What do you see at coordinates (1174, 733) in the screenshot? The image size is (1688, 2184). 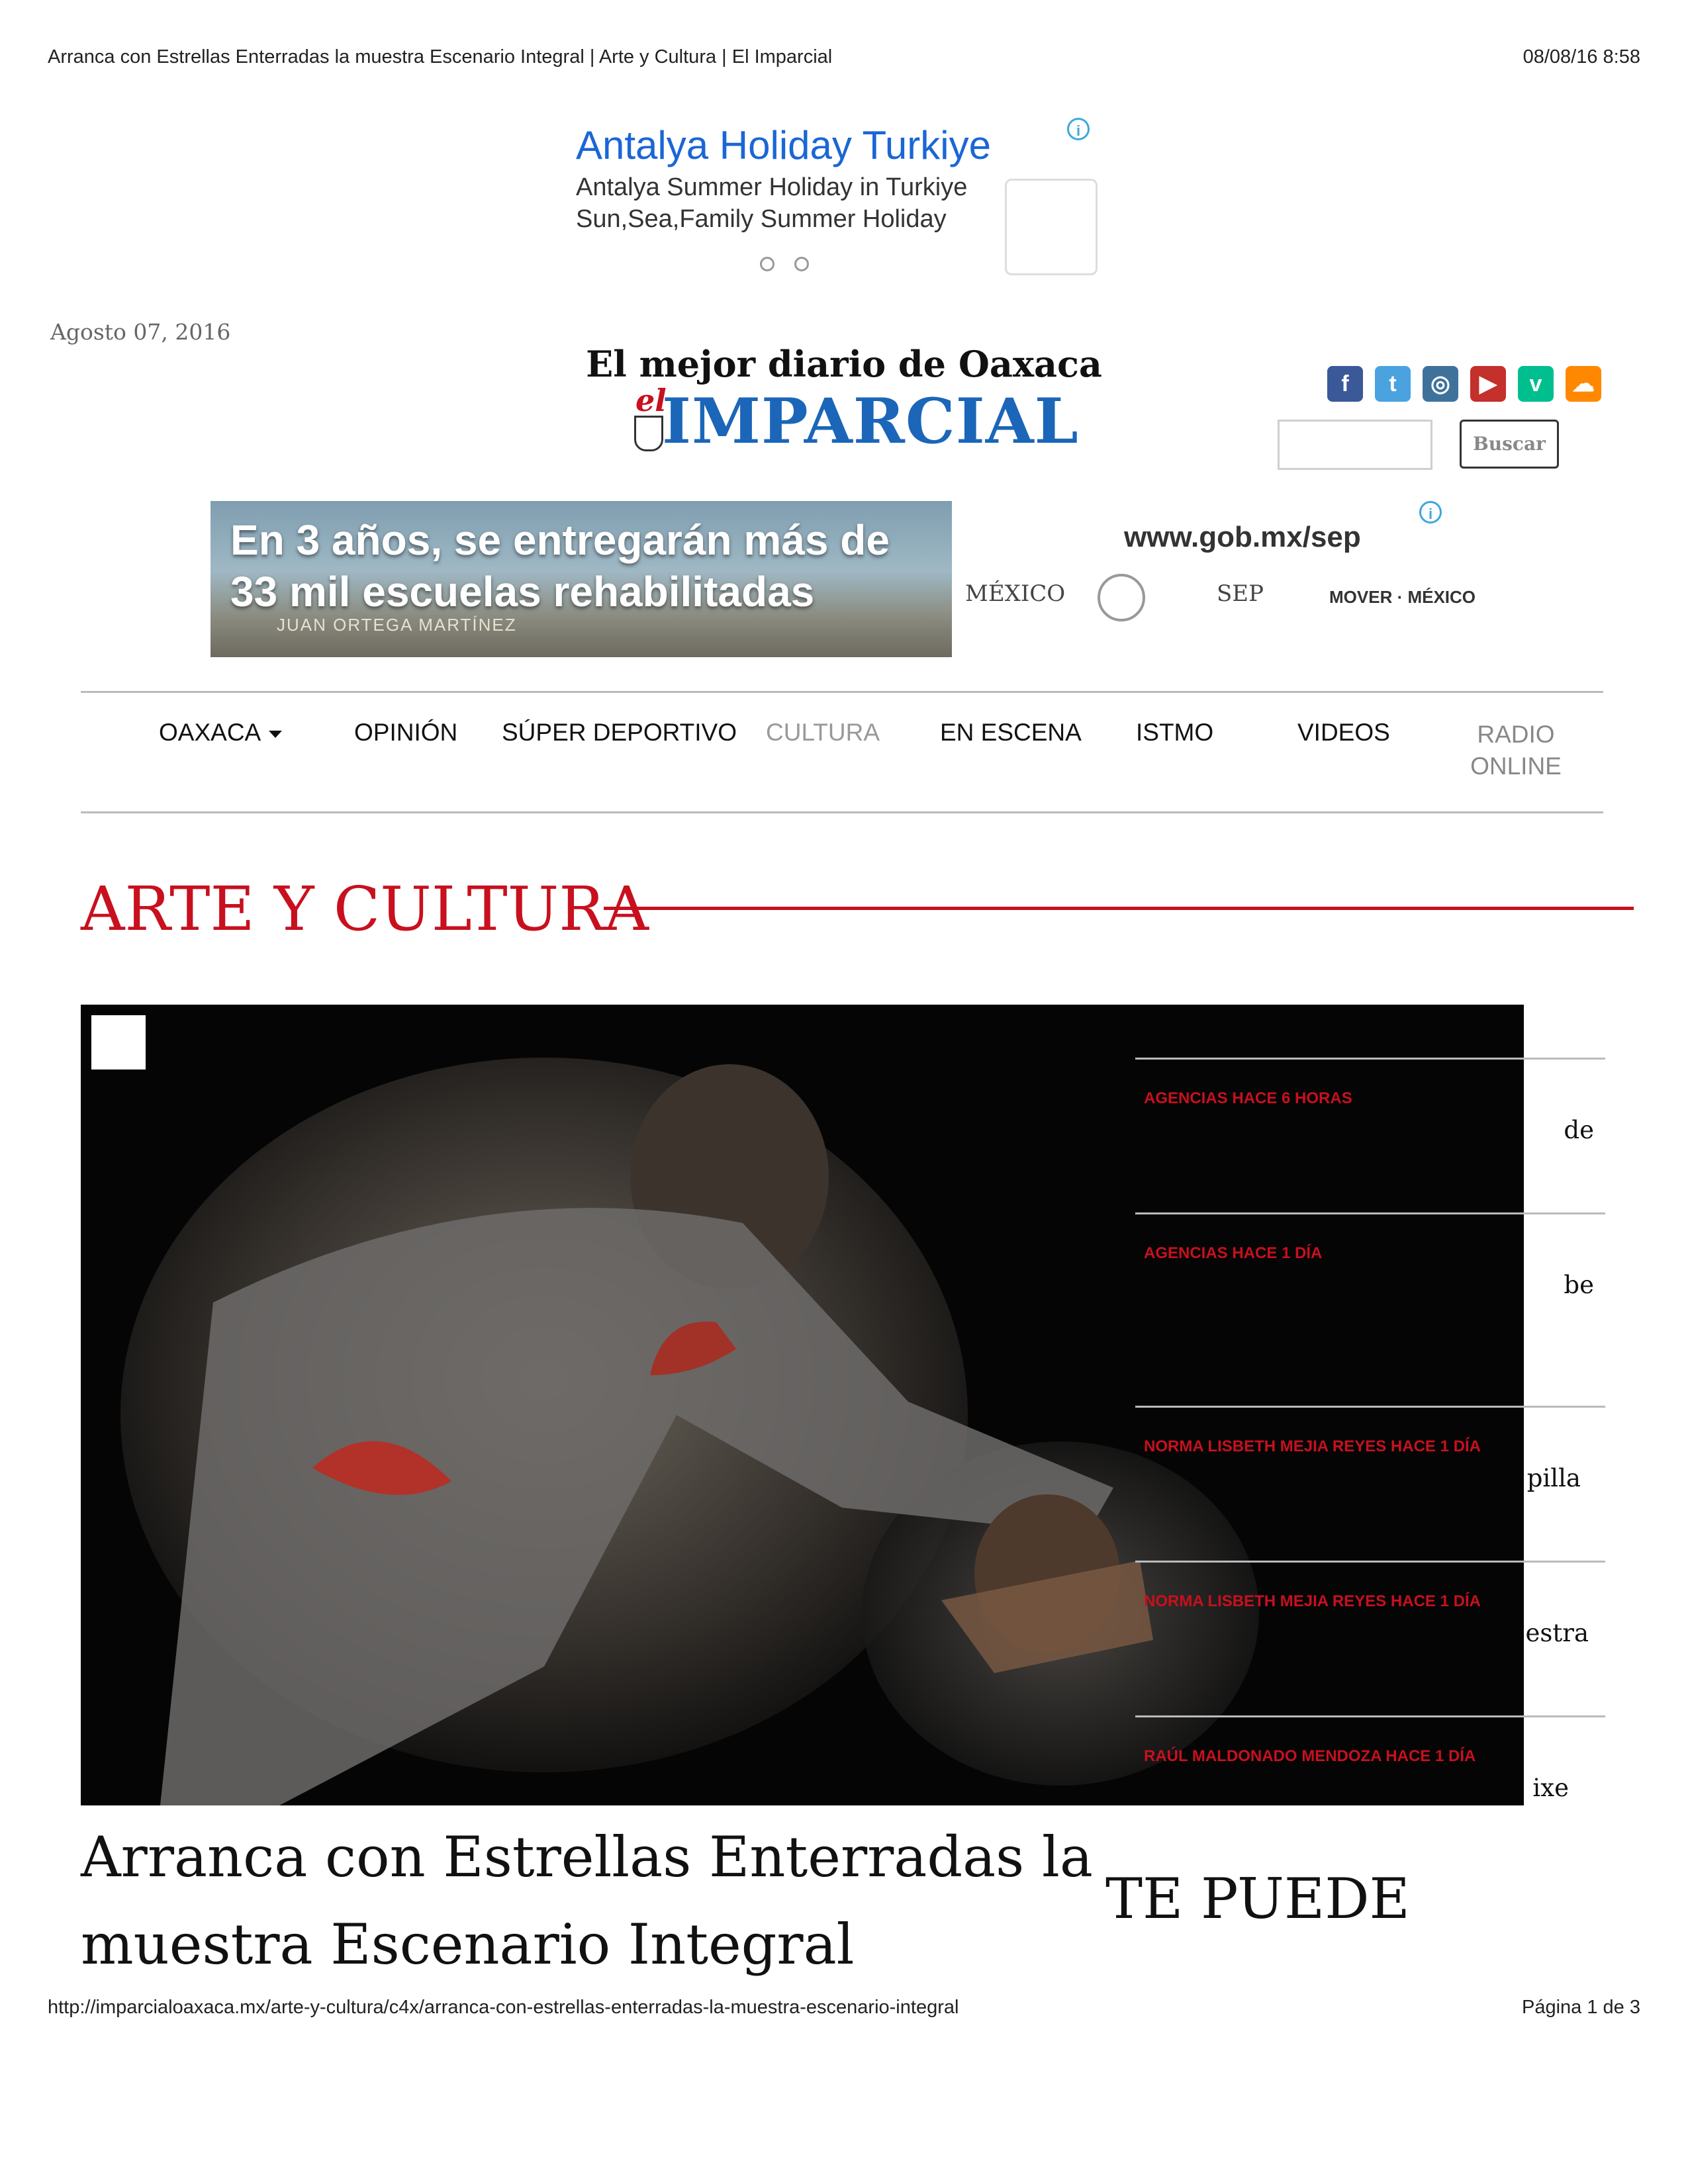 I see `nav-istmo: ISTMO` at bounding box center [1174, 733].